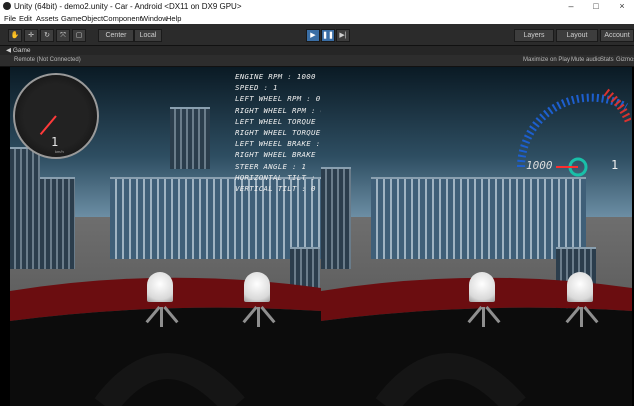 This screenshot has height=406, width=634. What do you see at coordinates (617, 35) in the screenshot?
I see `account-dropdown: Account` at bounding box center [617, 35].